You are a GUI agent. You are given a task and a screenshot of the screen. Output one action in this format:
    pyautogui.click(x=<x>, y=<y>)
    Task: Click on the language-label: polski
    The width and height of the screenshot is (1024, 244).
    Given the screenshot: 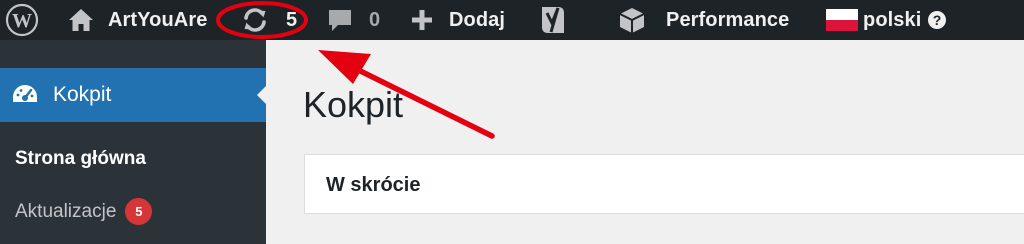 What is the action you would take?
    pyautogui.click(x=892, y=19)
    